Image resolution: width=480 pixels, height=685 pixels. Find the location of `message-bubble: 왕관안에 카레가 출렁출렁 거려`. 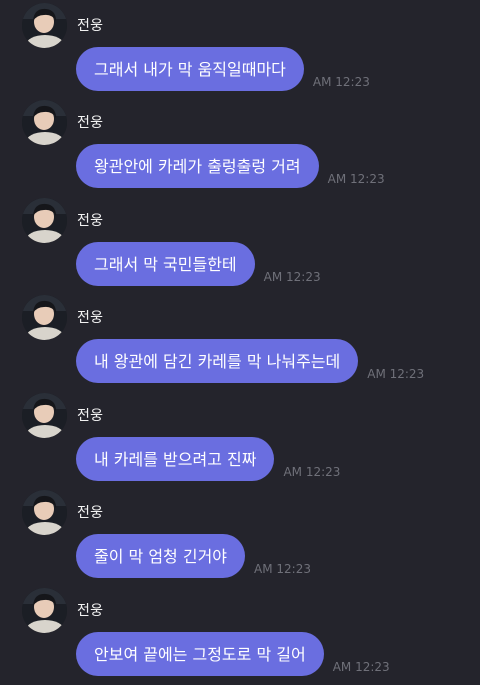

message-bubble: 왕관안에 카레가 출렁출렁 거려 is located at coordinates (197, 166).